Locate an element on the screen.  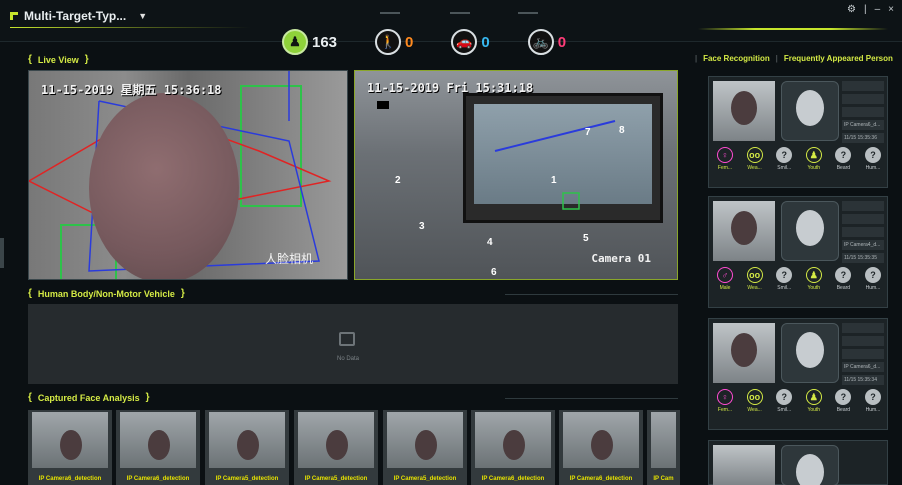
gender-icon: ♂ is located at coordinates (725, 275).